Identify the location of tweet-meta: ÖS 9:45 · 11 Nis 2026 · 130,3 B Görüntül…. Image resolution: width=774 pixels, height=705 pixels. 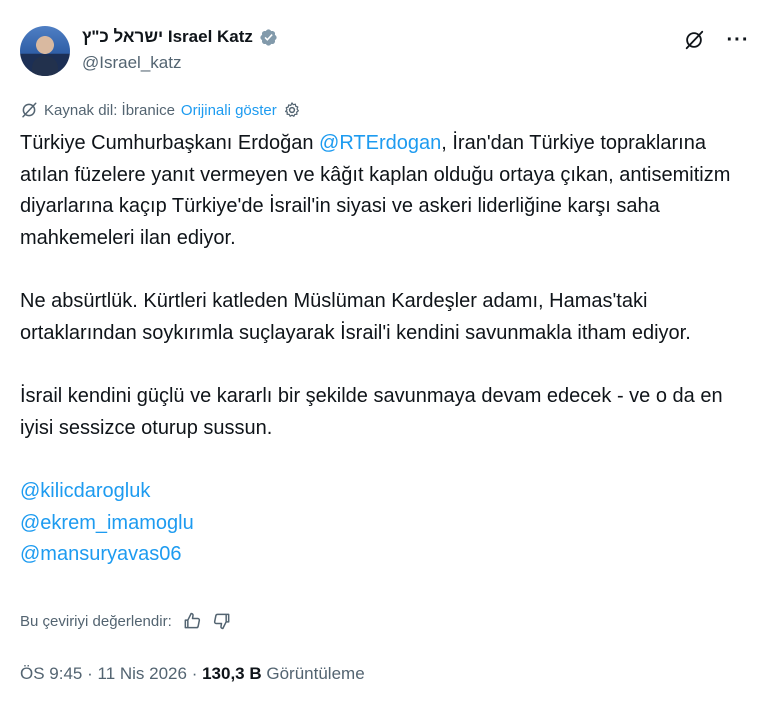
(192, 674).